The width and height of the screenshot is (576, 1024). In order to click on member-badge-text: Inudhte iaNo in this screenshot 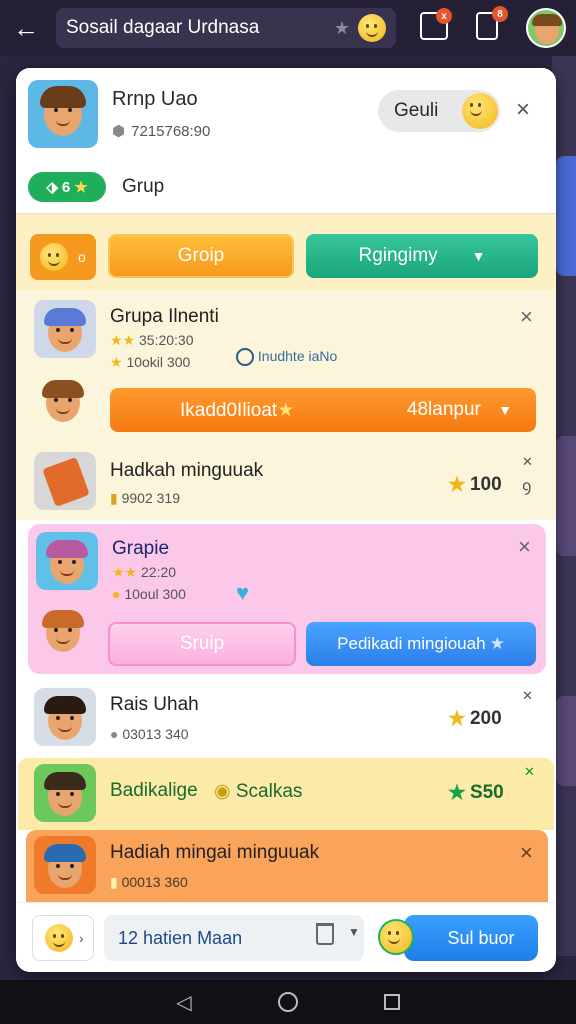, I will do `click(297, 356)`.